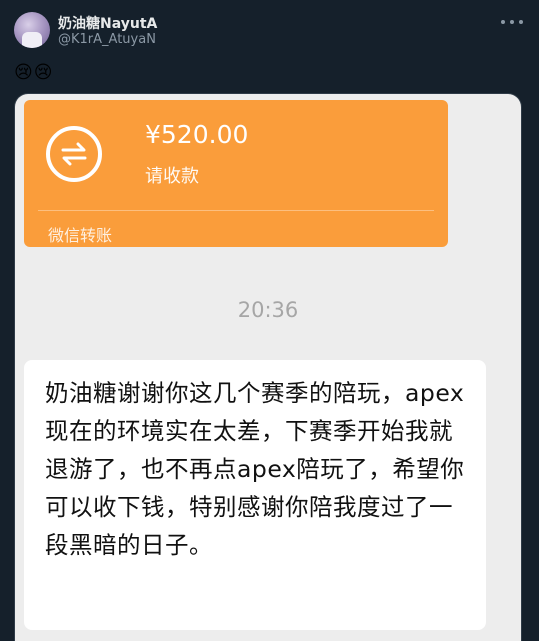  Describe the element at coordinates (34, 72) in the screenshot. I see `tweet-text: 😢😢` at that location.